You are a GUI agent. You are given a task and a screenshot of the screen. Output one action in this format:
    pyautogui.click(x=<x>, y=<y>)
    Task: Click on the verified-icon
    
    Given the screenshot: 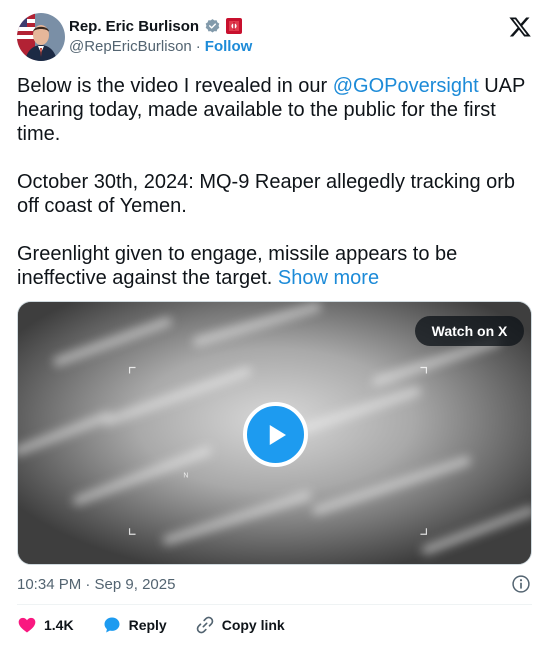 What is the action you would take?
    pyautogui.click(x=212, y=26)
    